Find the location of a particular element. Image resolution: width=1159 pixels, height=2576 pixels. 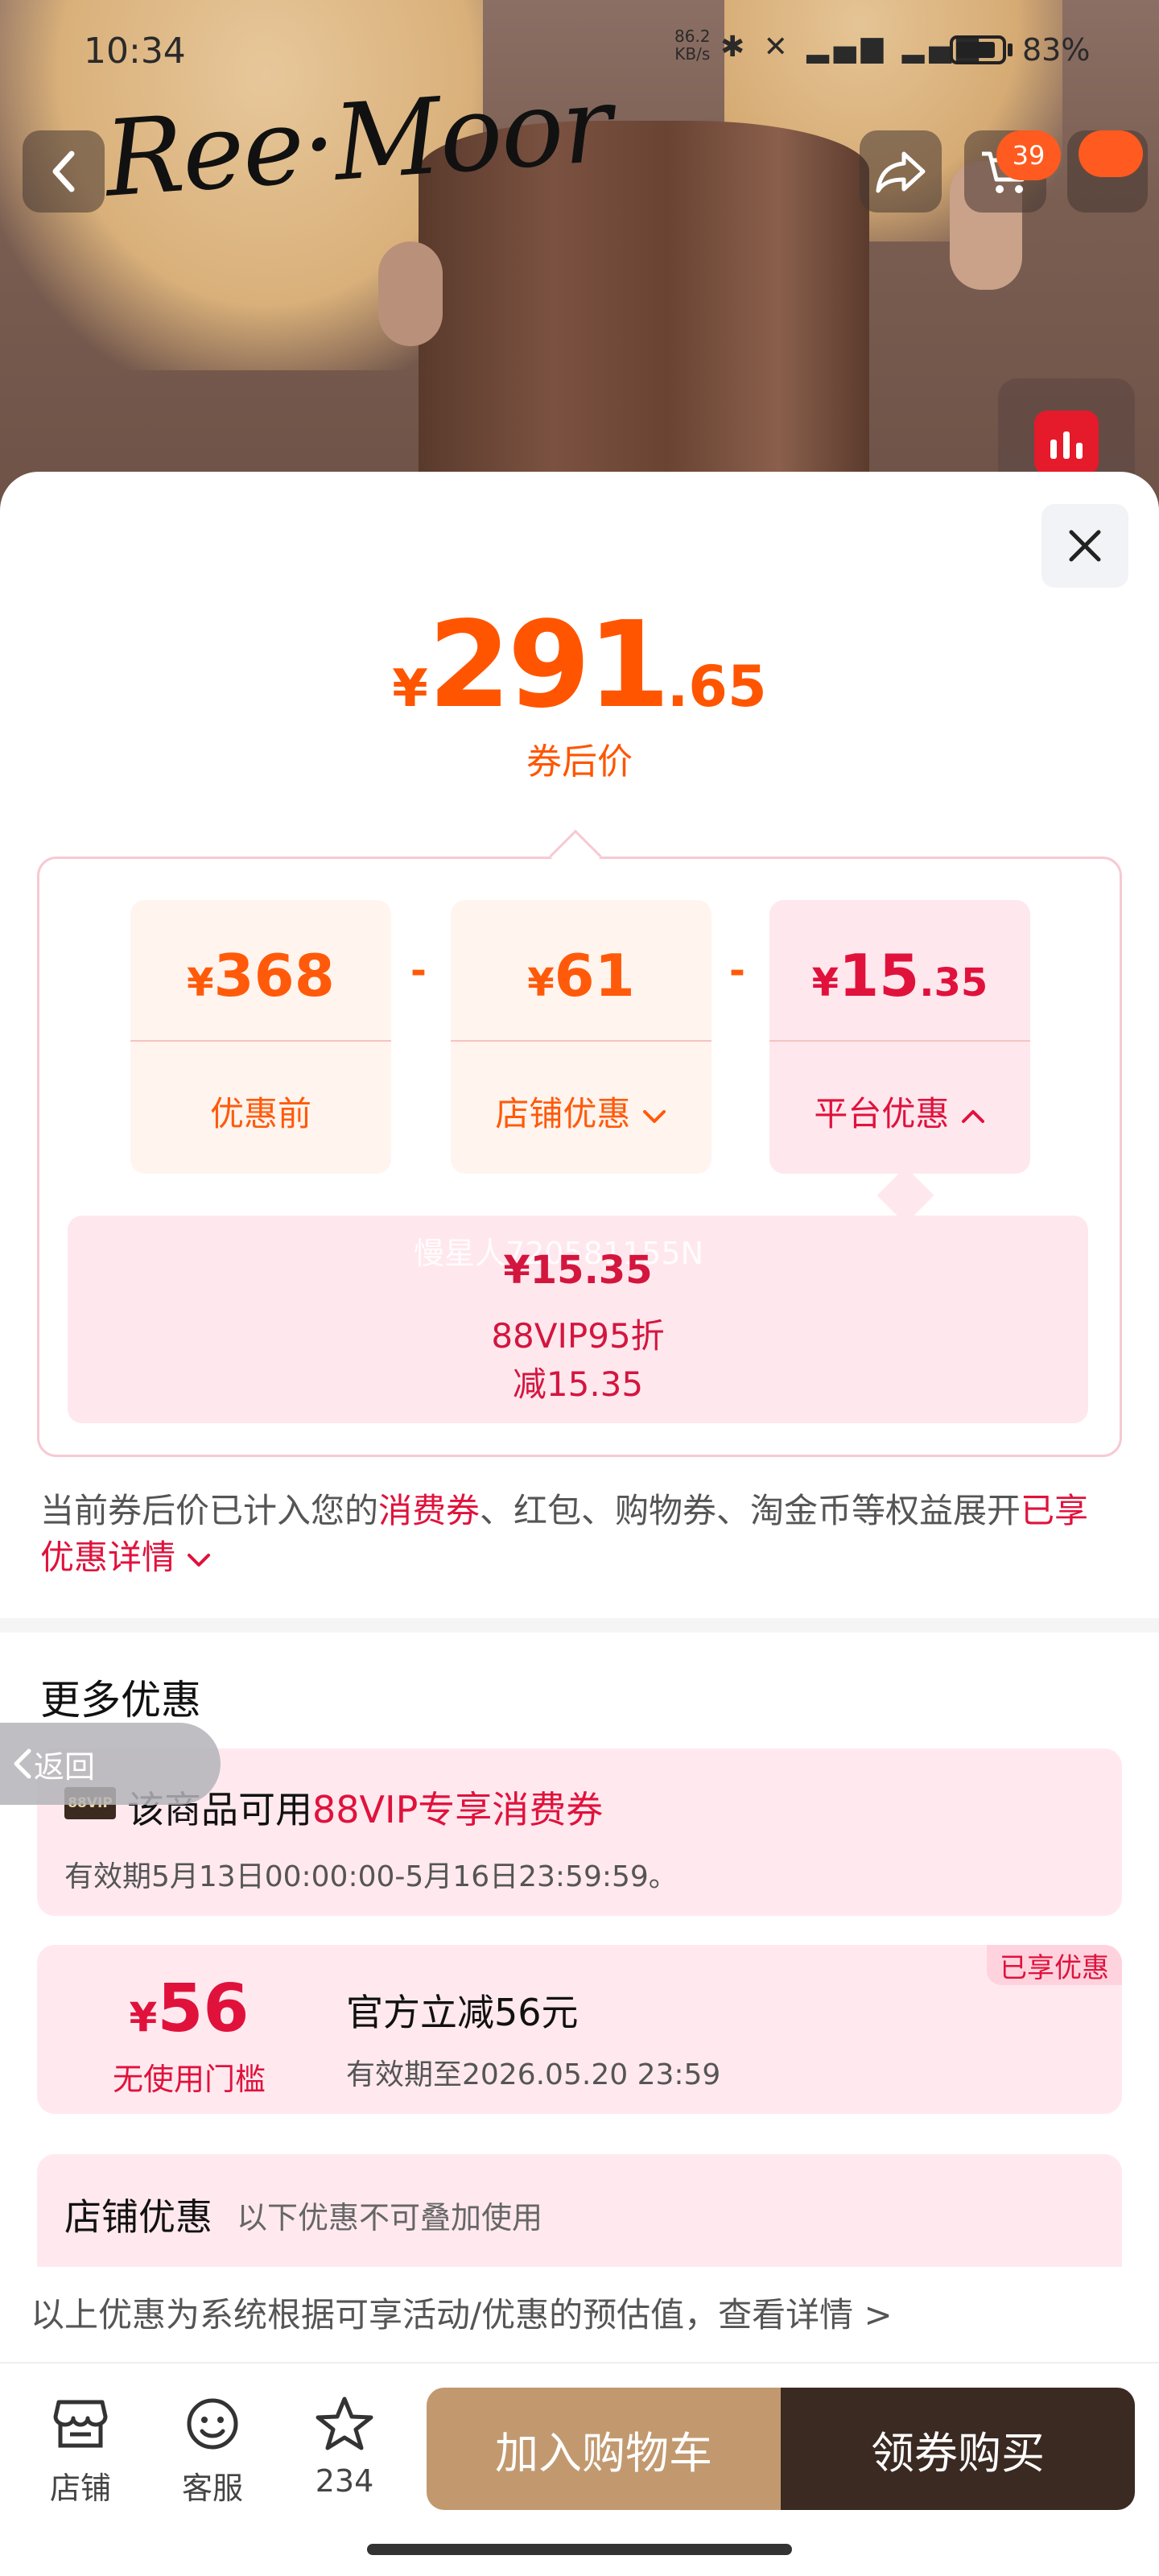

chevron-up-icon is located at coordinates (972, 1116).